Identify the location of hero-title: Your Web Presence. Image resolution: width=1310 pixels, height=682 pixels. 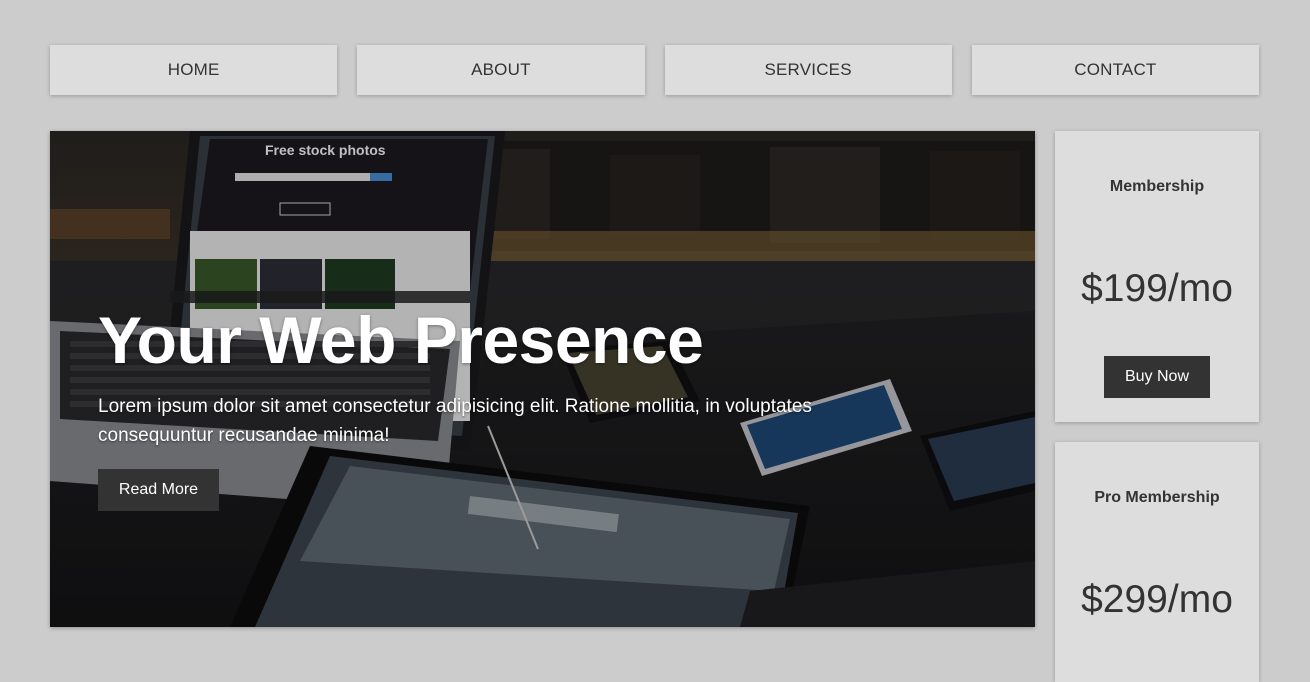
(401, 340).